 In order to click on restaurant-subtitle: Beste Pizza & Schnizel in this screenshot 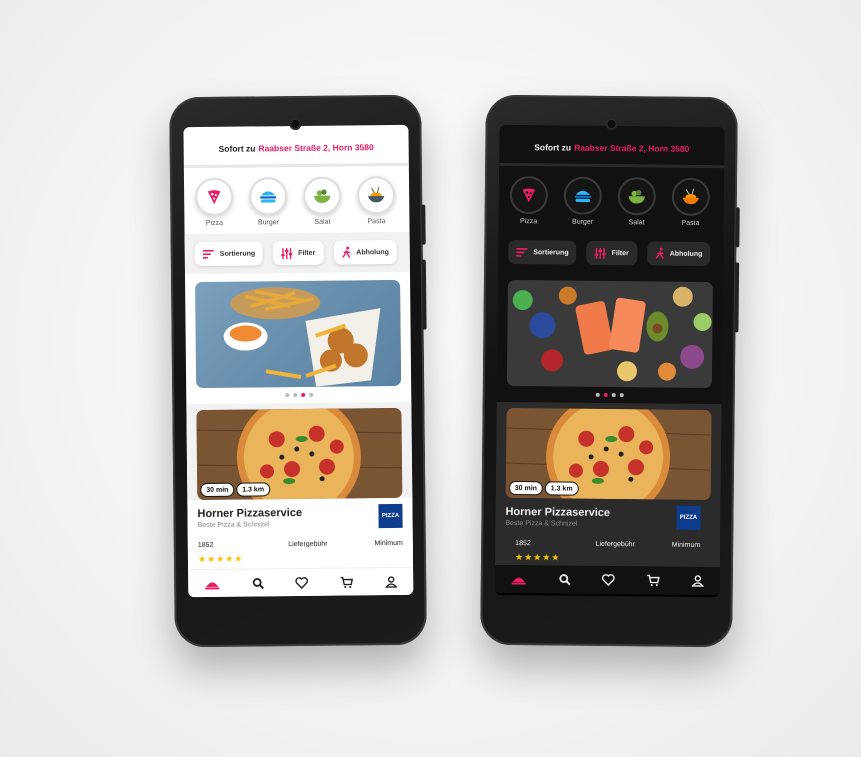, I will do `click(233, 525)`.